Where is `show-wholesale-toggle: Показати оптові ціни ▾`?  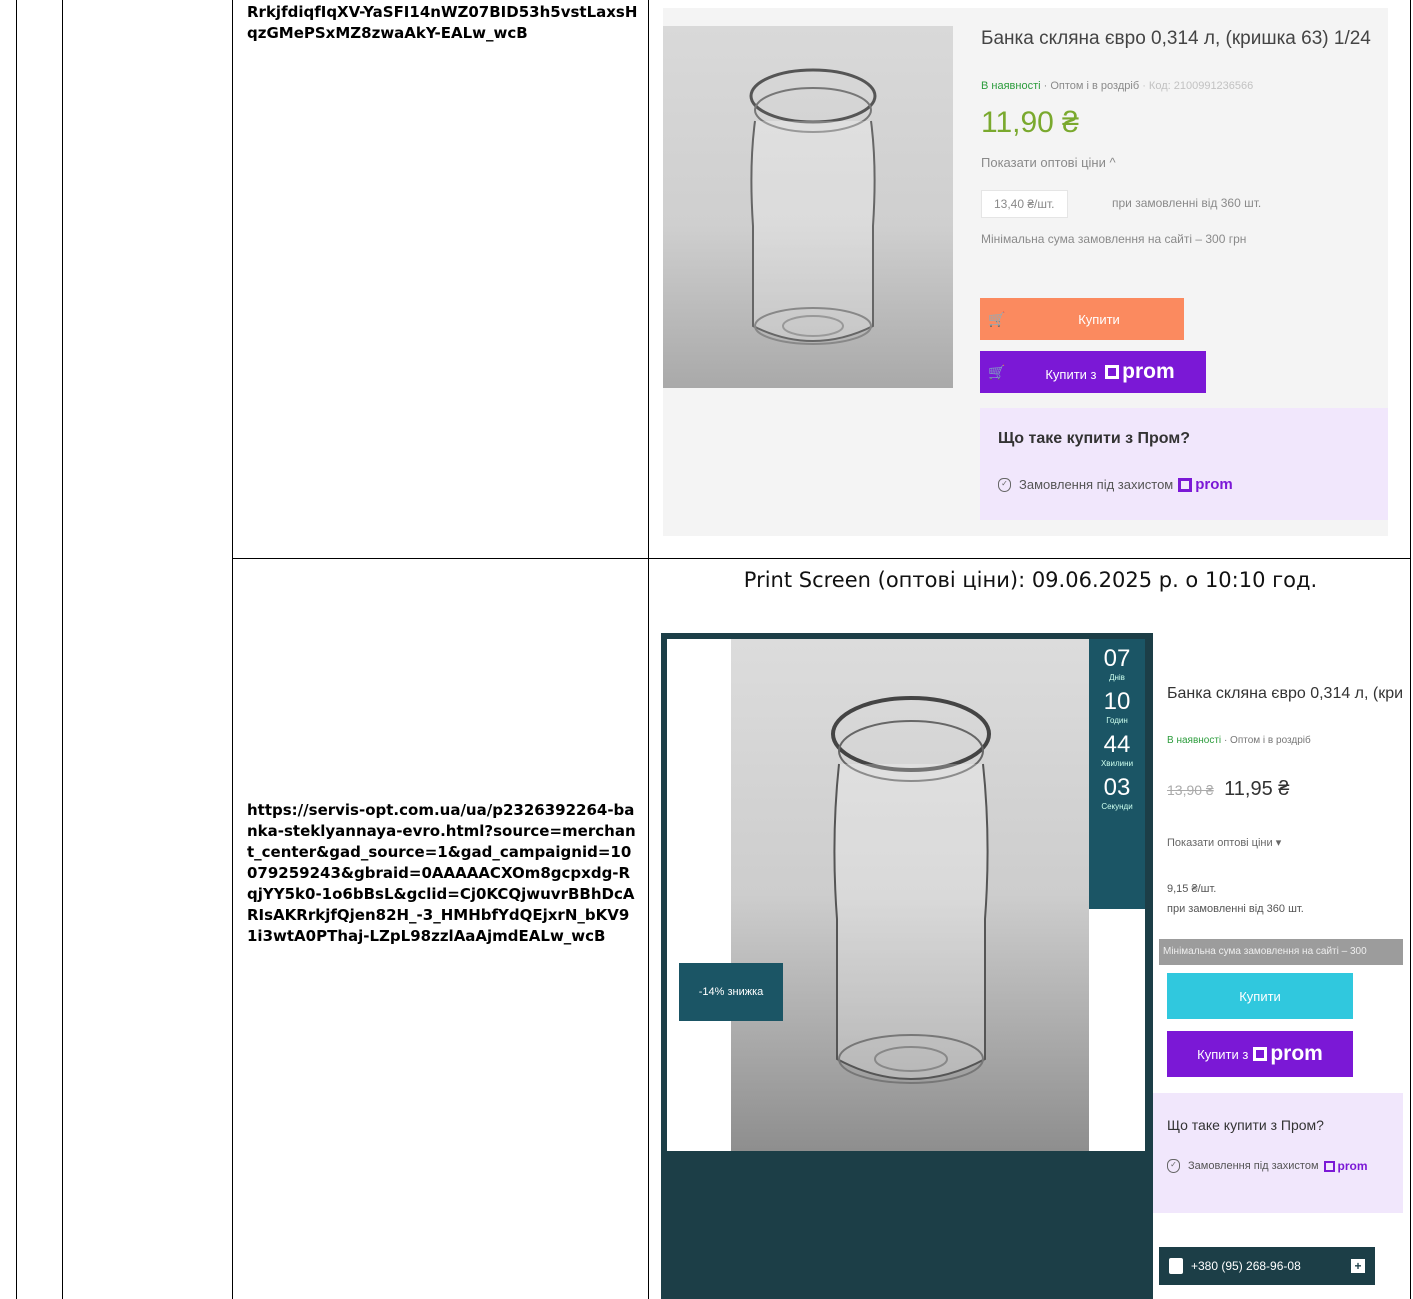 show-wholesale-toggle: Показати оптові ціни ▾ is located at coordinates (1224, 842).